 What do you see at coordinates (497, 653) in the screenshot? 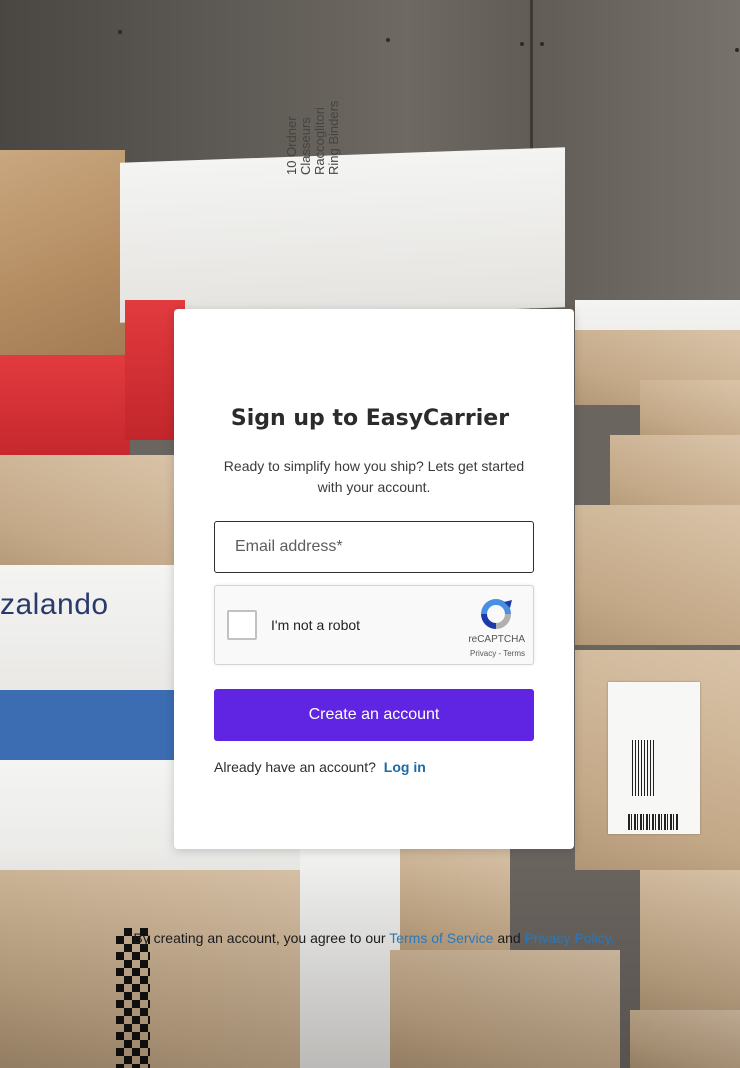
I see `recaptcha-links: Privacy - Terms` at bounding box center [497, 653].